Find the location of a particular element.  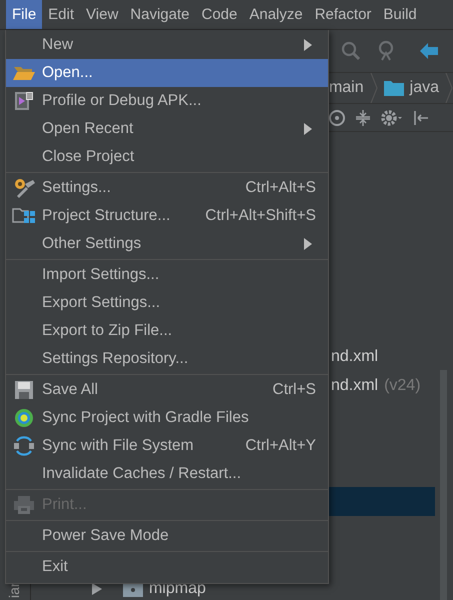

menu-item: Power Save Mode is located at coordinates (167, 536).